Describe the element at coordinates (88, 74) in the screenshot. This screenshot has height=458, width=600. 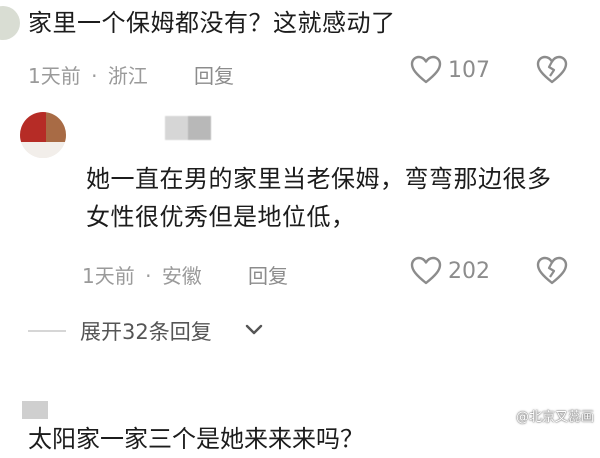
I see `comment-meta: 1天前 · 浙江` at that location.